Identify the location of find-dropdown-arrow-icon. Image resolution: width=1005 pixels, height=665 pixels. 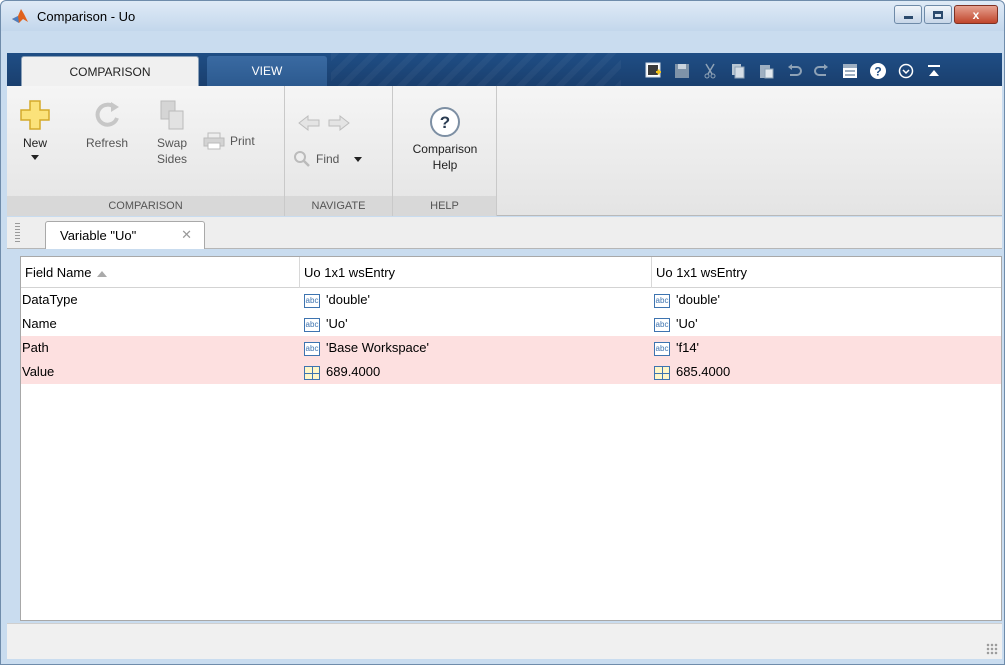
(358, 159).